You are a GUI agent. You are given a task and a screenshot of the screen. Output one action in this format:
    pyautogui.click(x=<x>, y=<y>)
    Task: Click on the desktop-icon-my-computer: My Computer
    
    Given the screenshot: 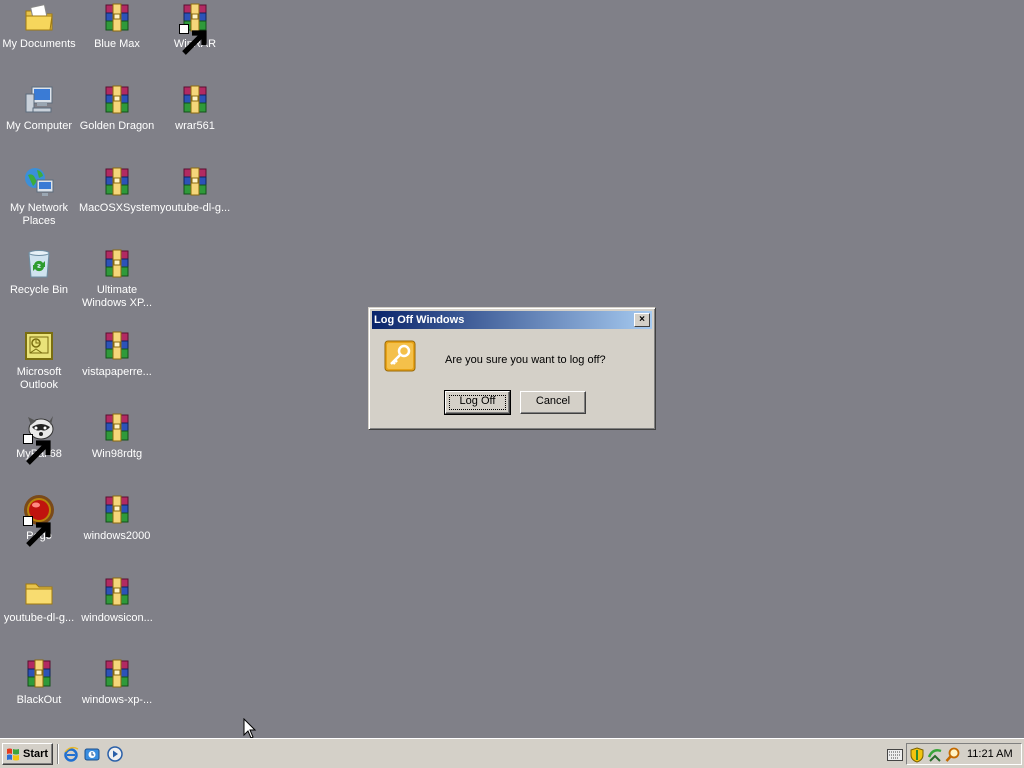 What is the action you would take?
    pyautogui.click(x=39, y=108)
    